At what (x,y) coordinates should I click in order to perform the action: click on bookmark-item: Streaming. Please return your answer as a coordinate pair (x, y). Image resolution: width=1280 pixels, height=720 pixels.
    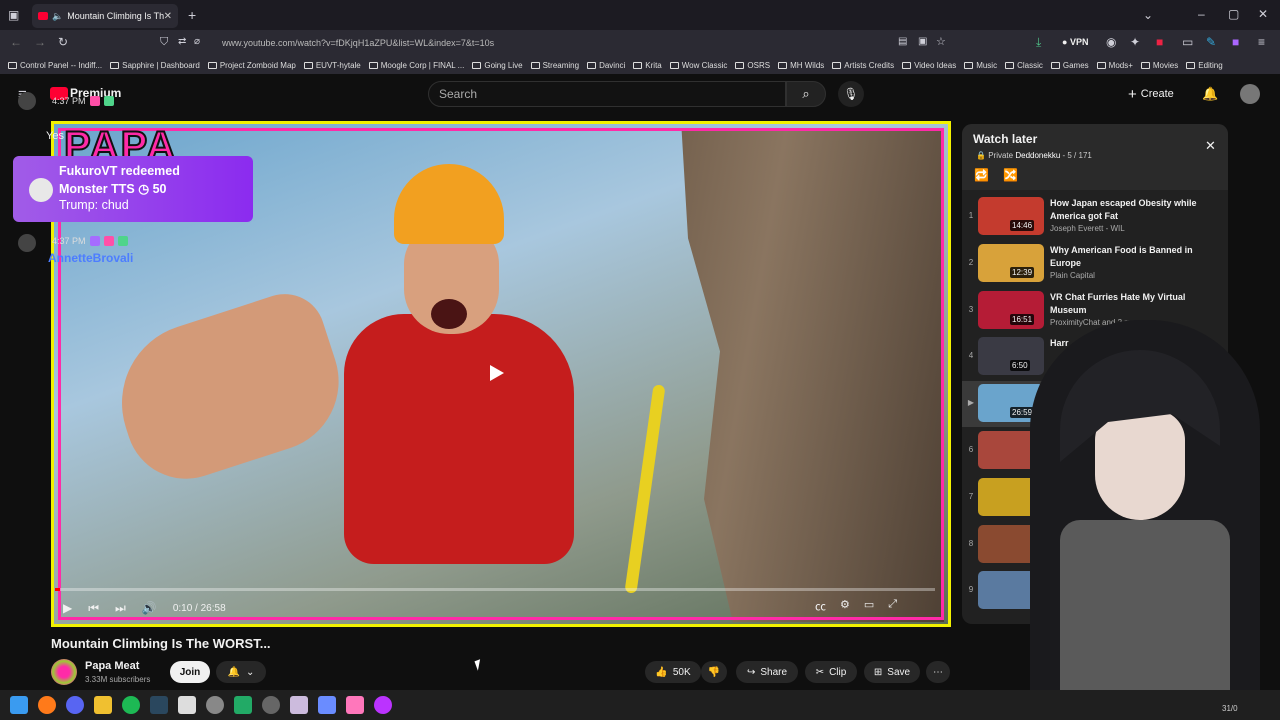
    Looking at the image, I should click on (554, 65).